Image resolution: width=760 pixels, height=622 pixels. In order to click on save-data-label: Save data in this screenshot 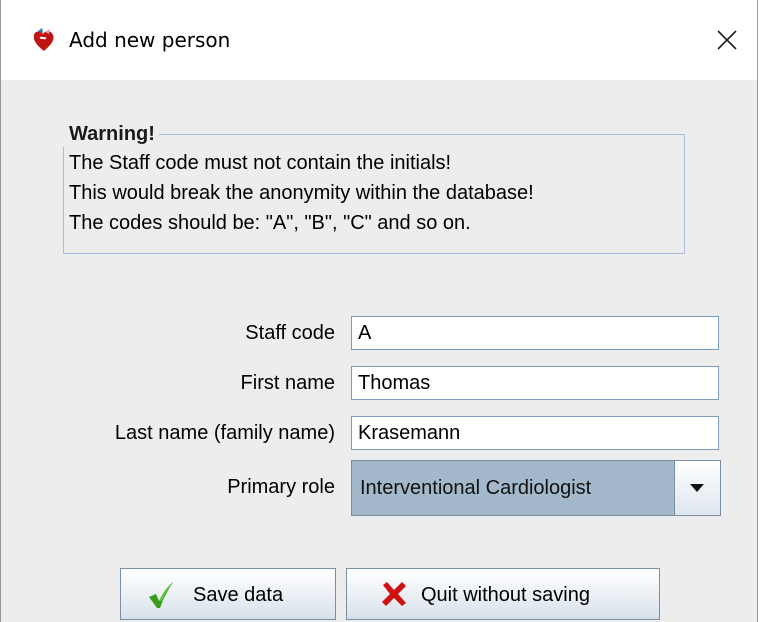, I will do `click(238, 595)`.